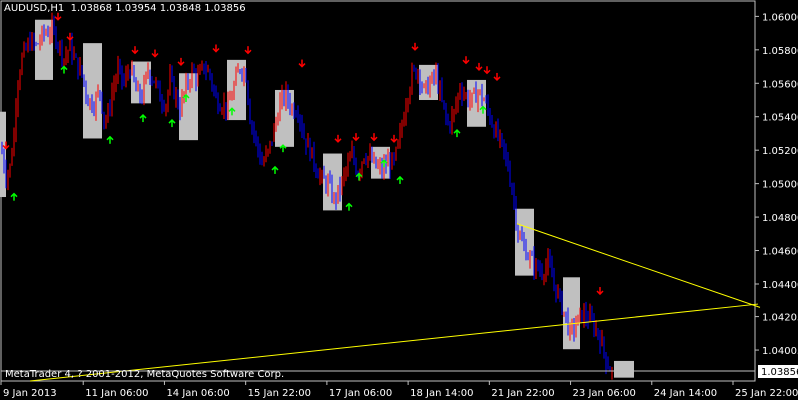 Image resolution: width=798 pixels, height=400 pixels. I want to click on price-tick-label: 1.04005, so click(780, 351).